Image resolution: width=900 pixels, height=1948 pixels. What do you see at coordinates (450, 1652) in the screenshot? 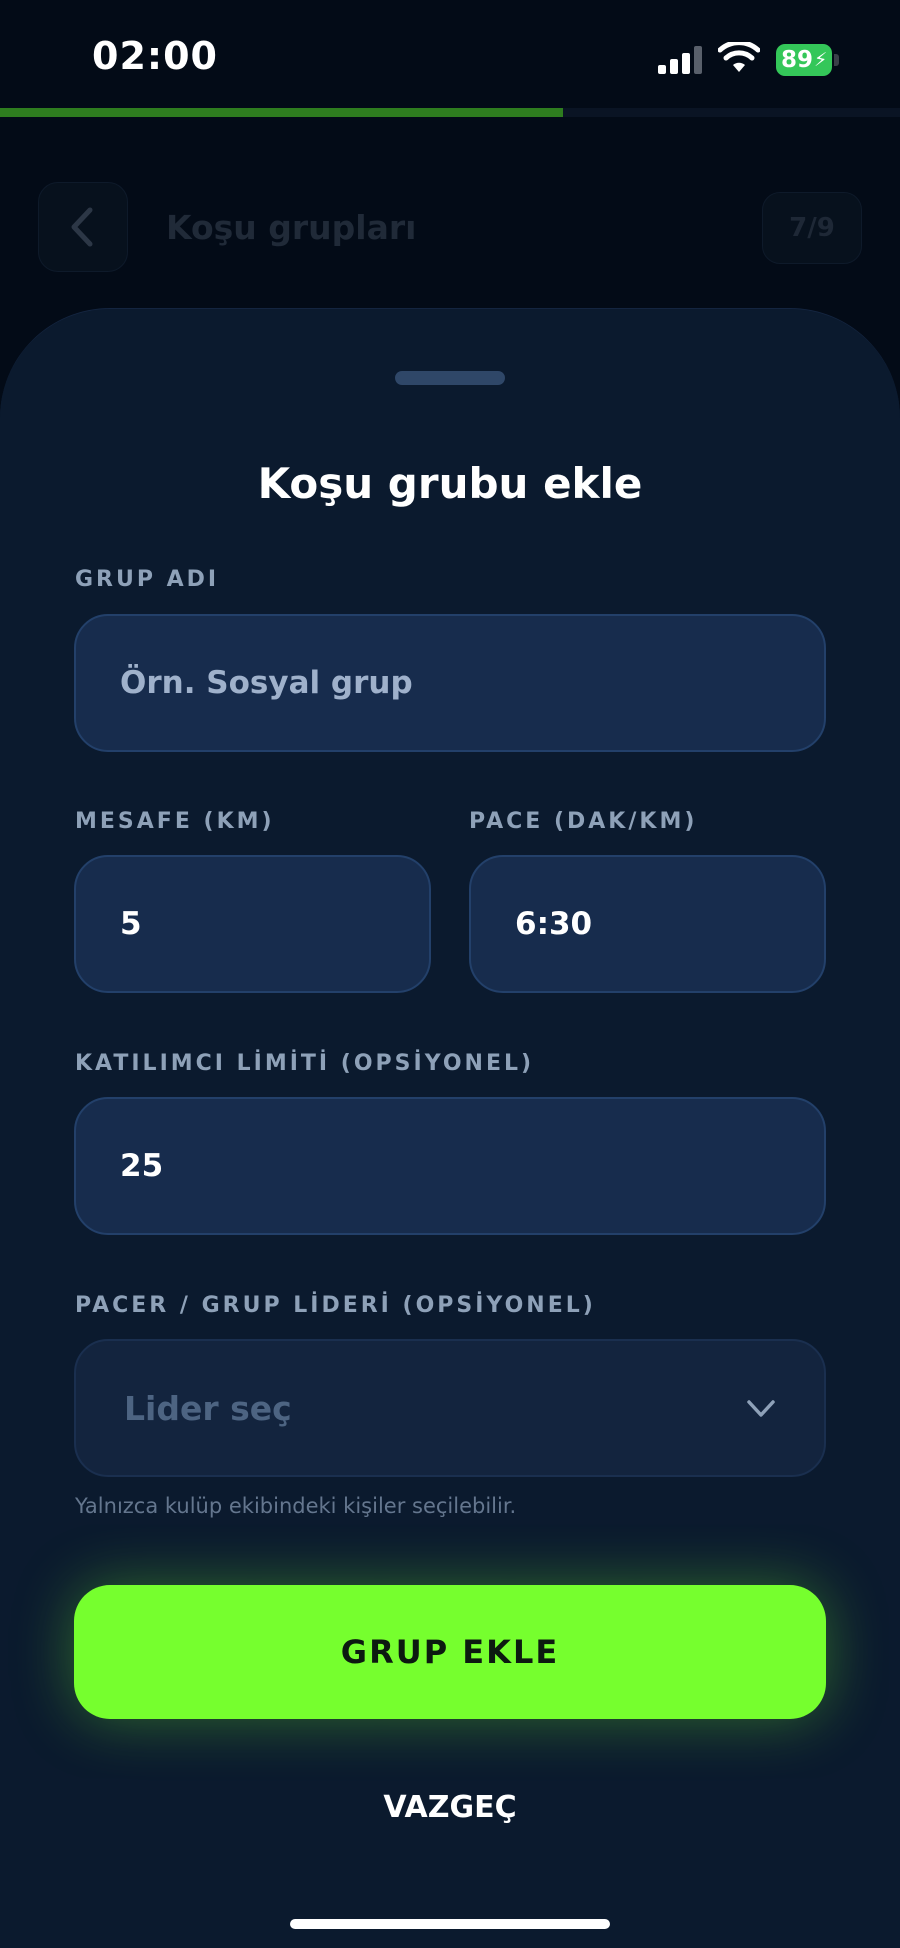
I see `add-group-button: GRUP EKLE` at bounding box center [450, 1652].